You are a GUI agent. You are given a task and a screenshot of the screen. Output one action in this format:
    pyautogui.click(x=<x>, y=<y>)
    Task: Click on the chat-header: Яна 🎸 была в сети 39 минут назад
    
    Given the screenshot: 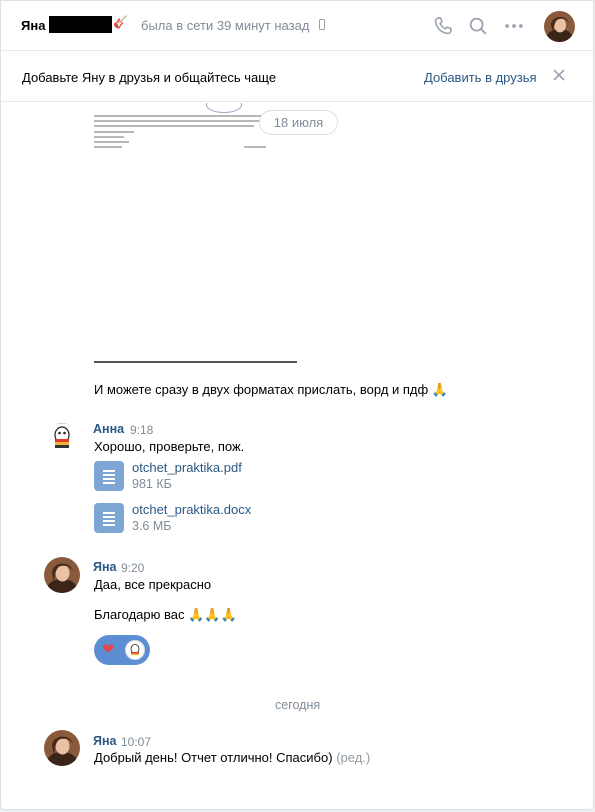 What is the action you would take?
    pyautogui.click(x=297, y=26)
    